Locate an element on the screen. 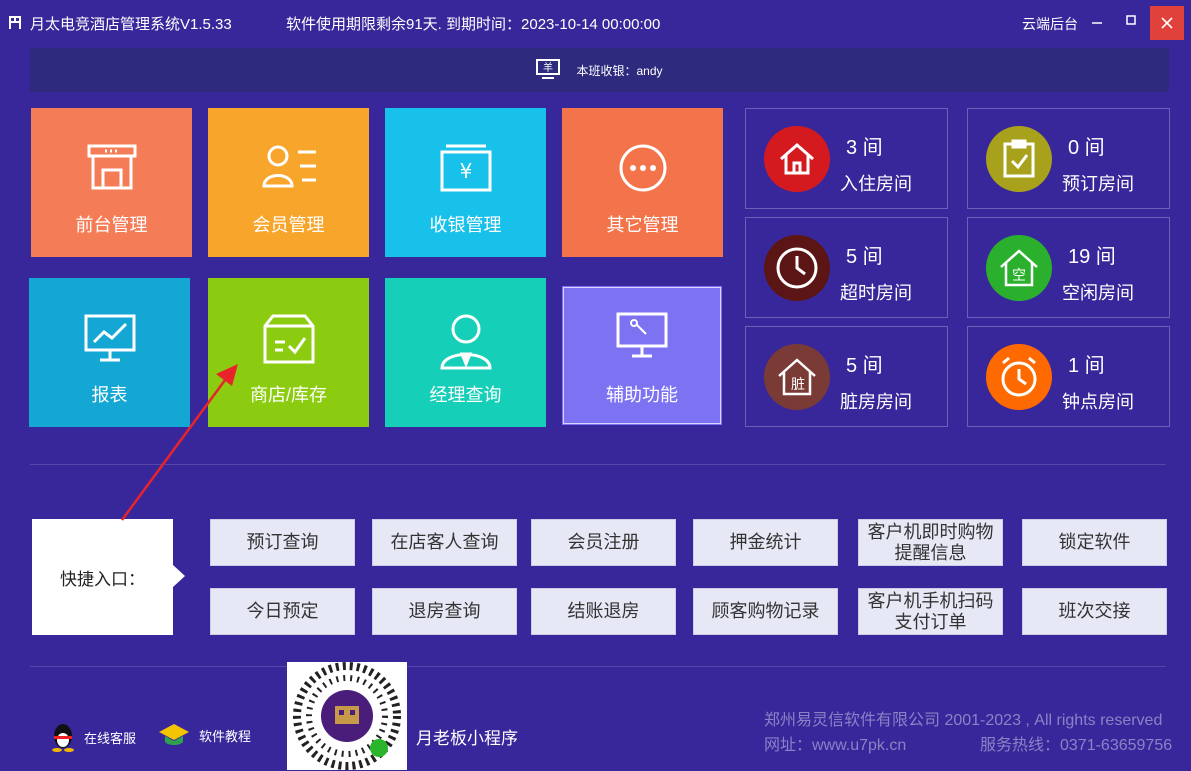 Image resolution: width=1191 pixels, height=771 pixels. room-count: 1 间 is located at coordinates (1086, 366).